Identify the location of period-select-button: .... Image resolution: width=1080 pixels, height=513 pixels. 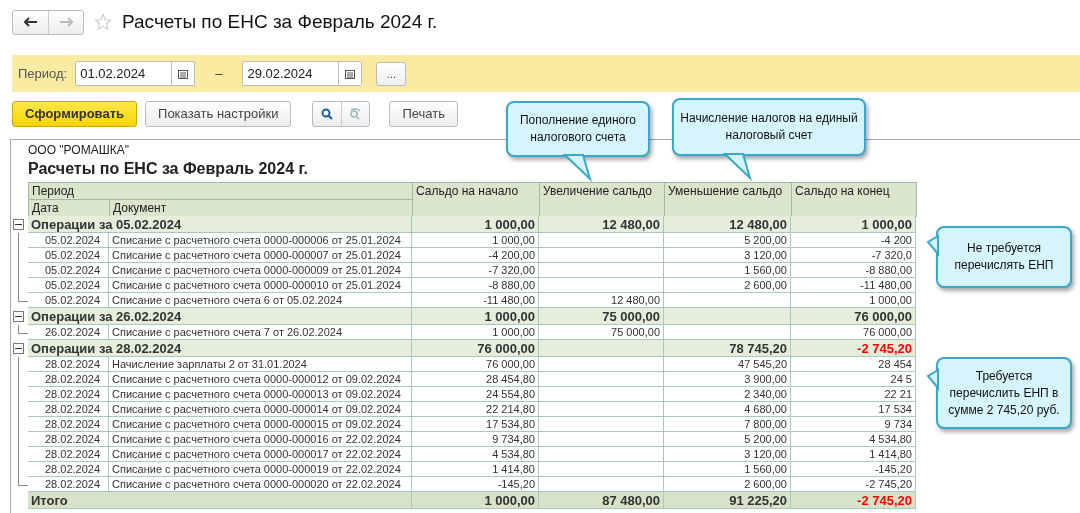
(391, 73).